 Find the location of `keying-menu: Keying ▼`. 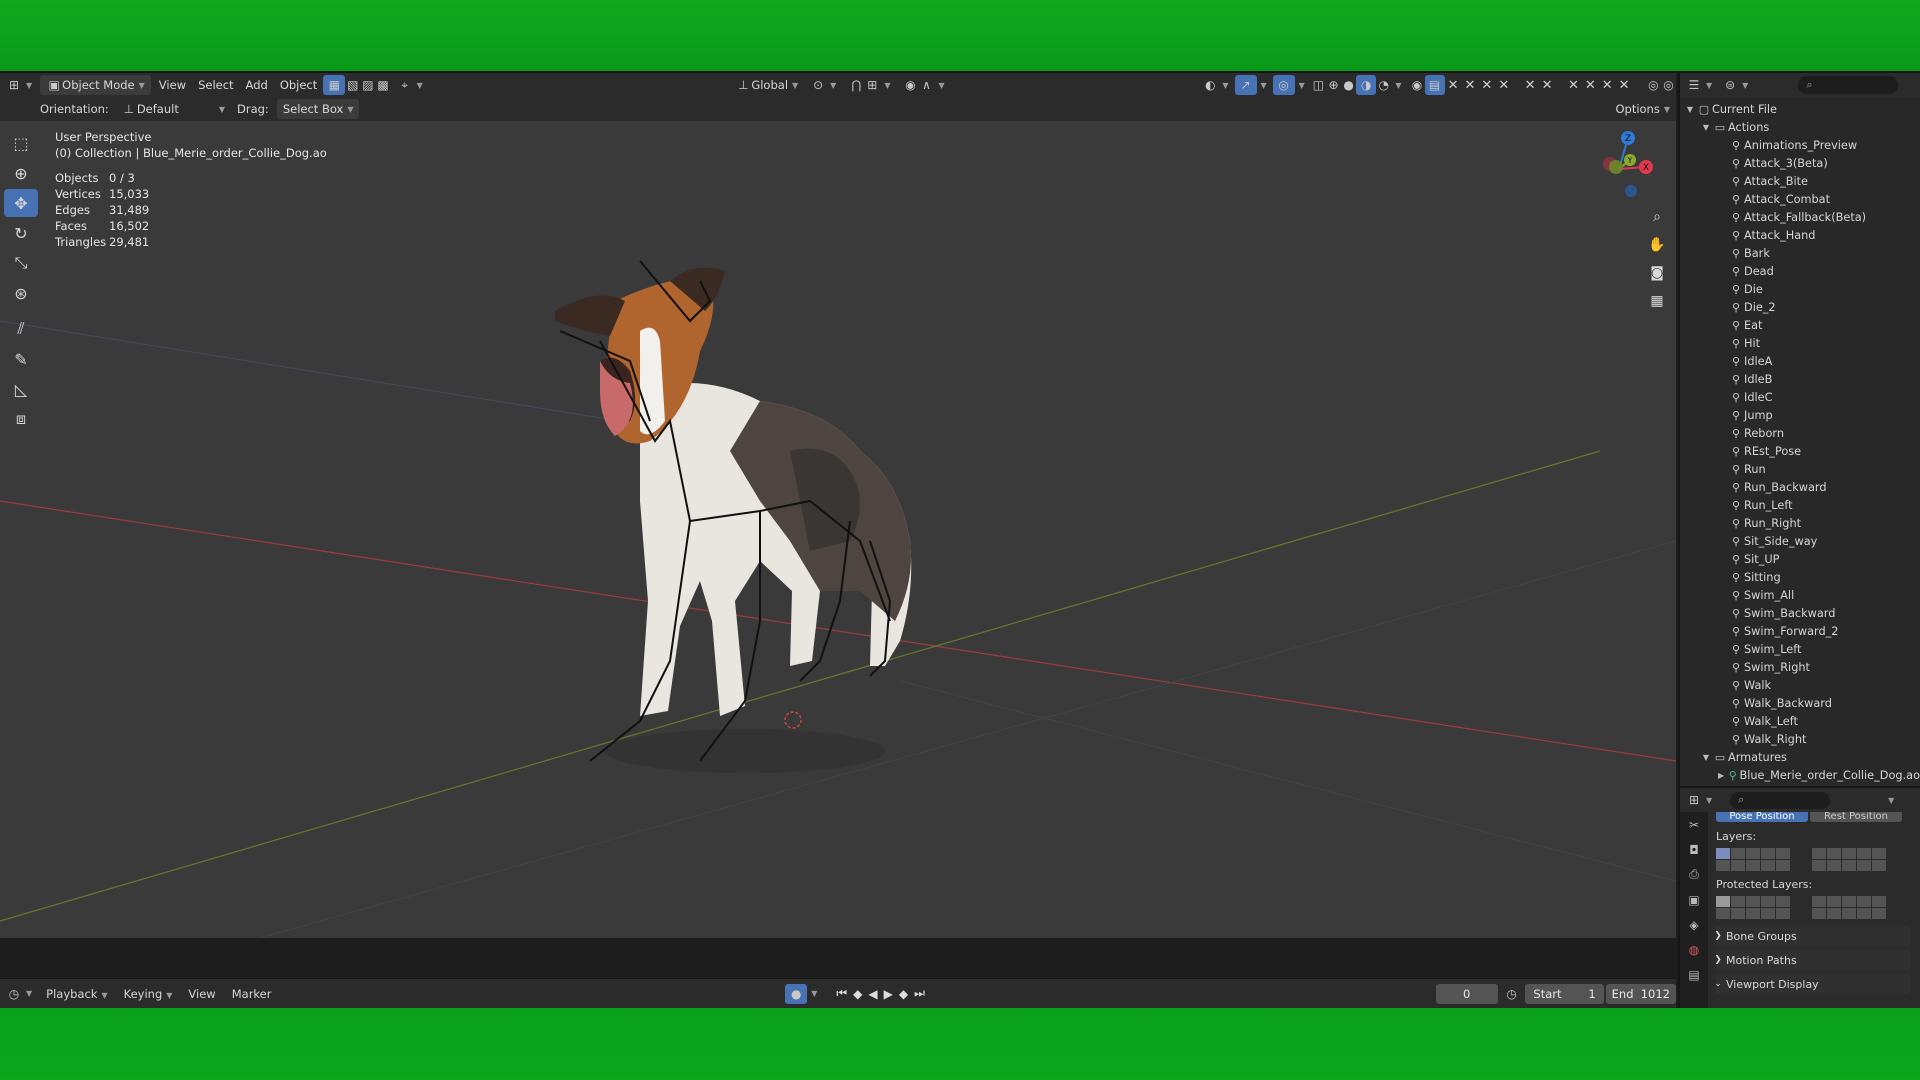

keying-menu: Keying ▼ is located at coordinates (148, 994).